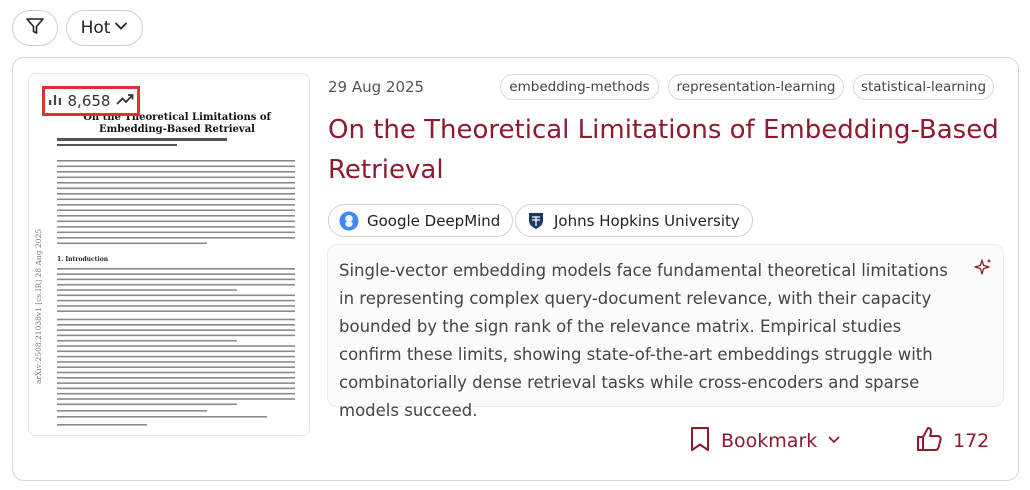 This screenshot has height=490, width=1030. What do you see at coordinates (125, 101) in the screenshot?
I see `trending-up-icon` at bounding box center [125, 101].